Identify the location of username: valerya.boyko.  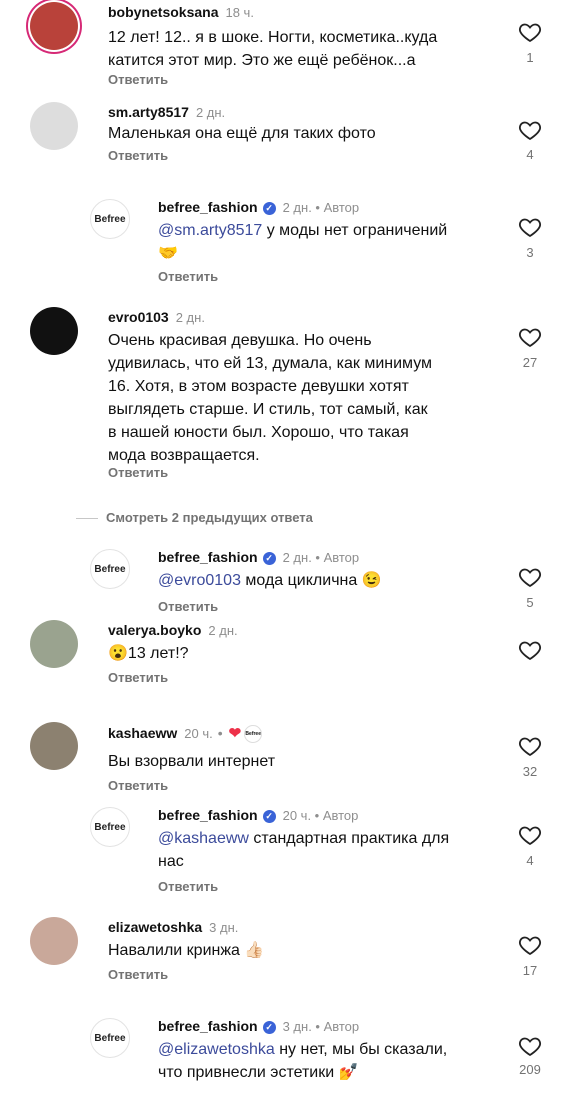
(154, 630).